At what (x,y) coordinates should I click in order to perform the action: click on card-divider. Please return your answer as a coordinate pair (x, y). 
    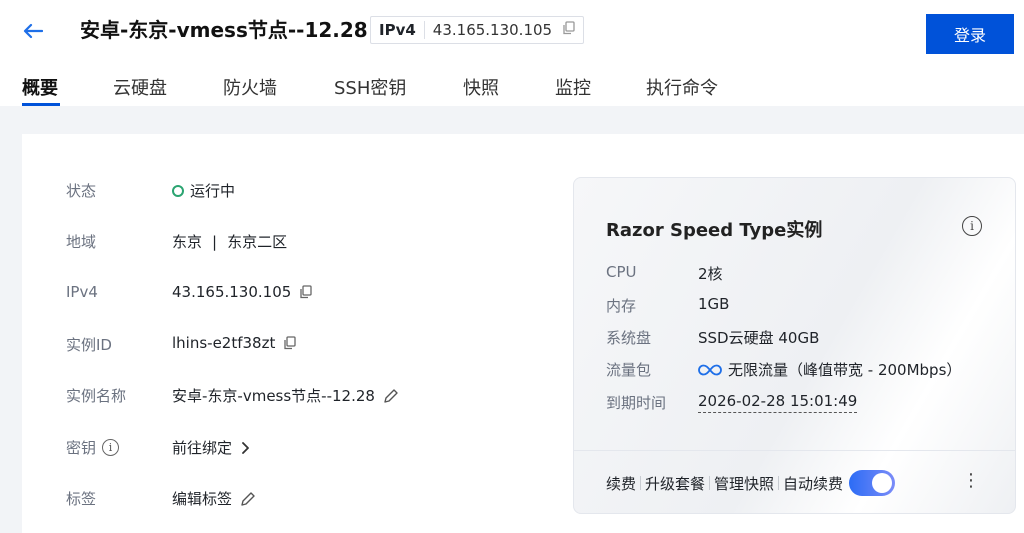
    Looking at the image, I should click on (794, 450).